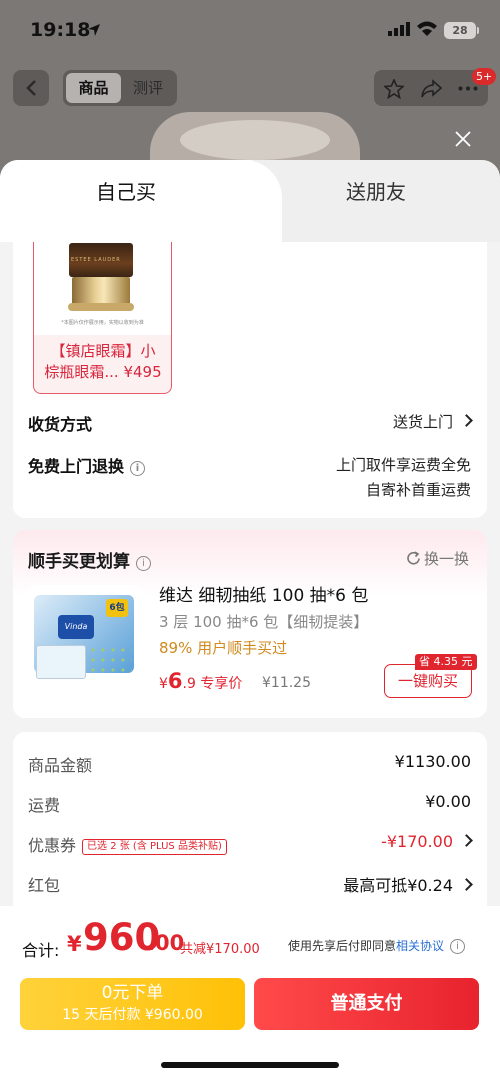 The width and height of the screenshot is (500, 1082). What do you see at coordinates (220, 949) in the screenshot?
I see `total-savings: 共减¥170.00` at bounding box center [220, 949].